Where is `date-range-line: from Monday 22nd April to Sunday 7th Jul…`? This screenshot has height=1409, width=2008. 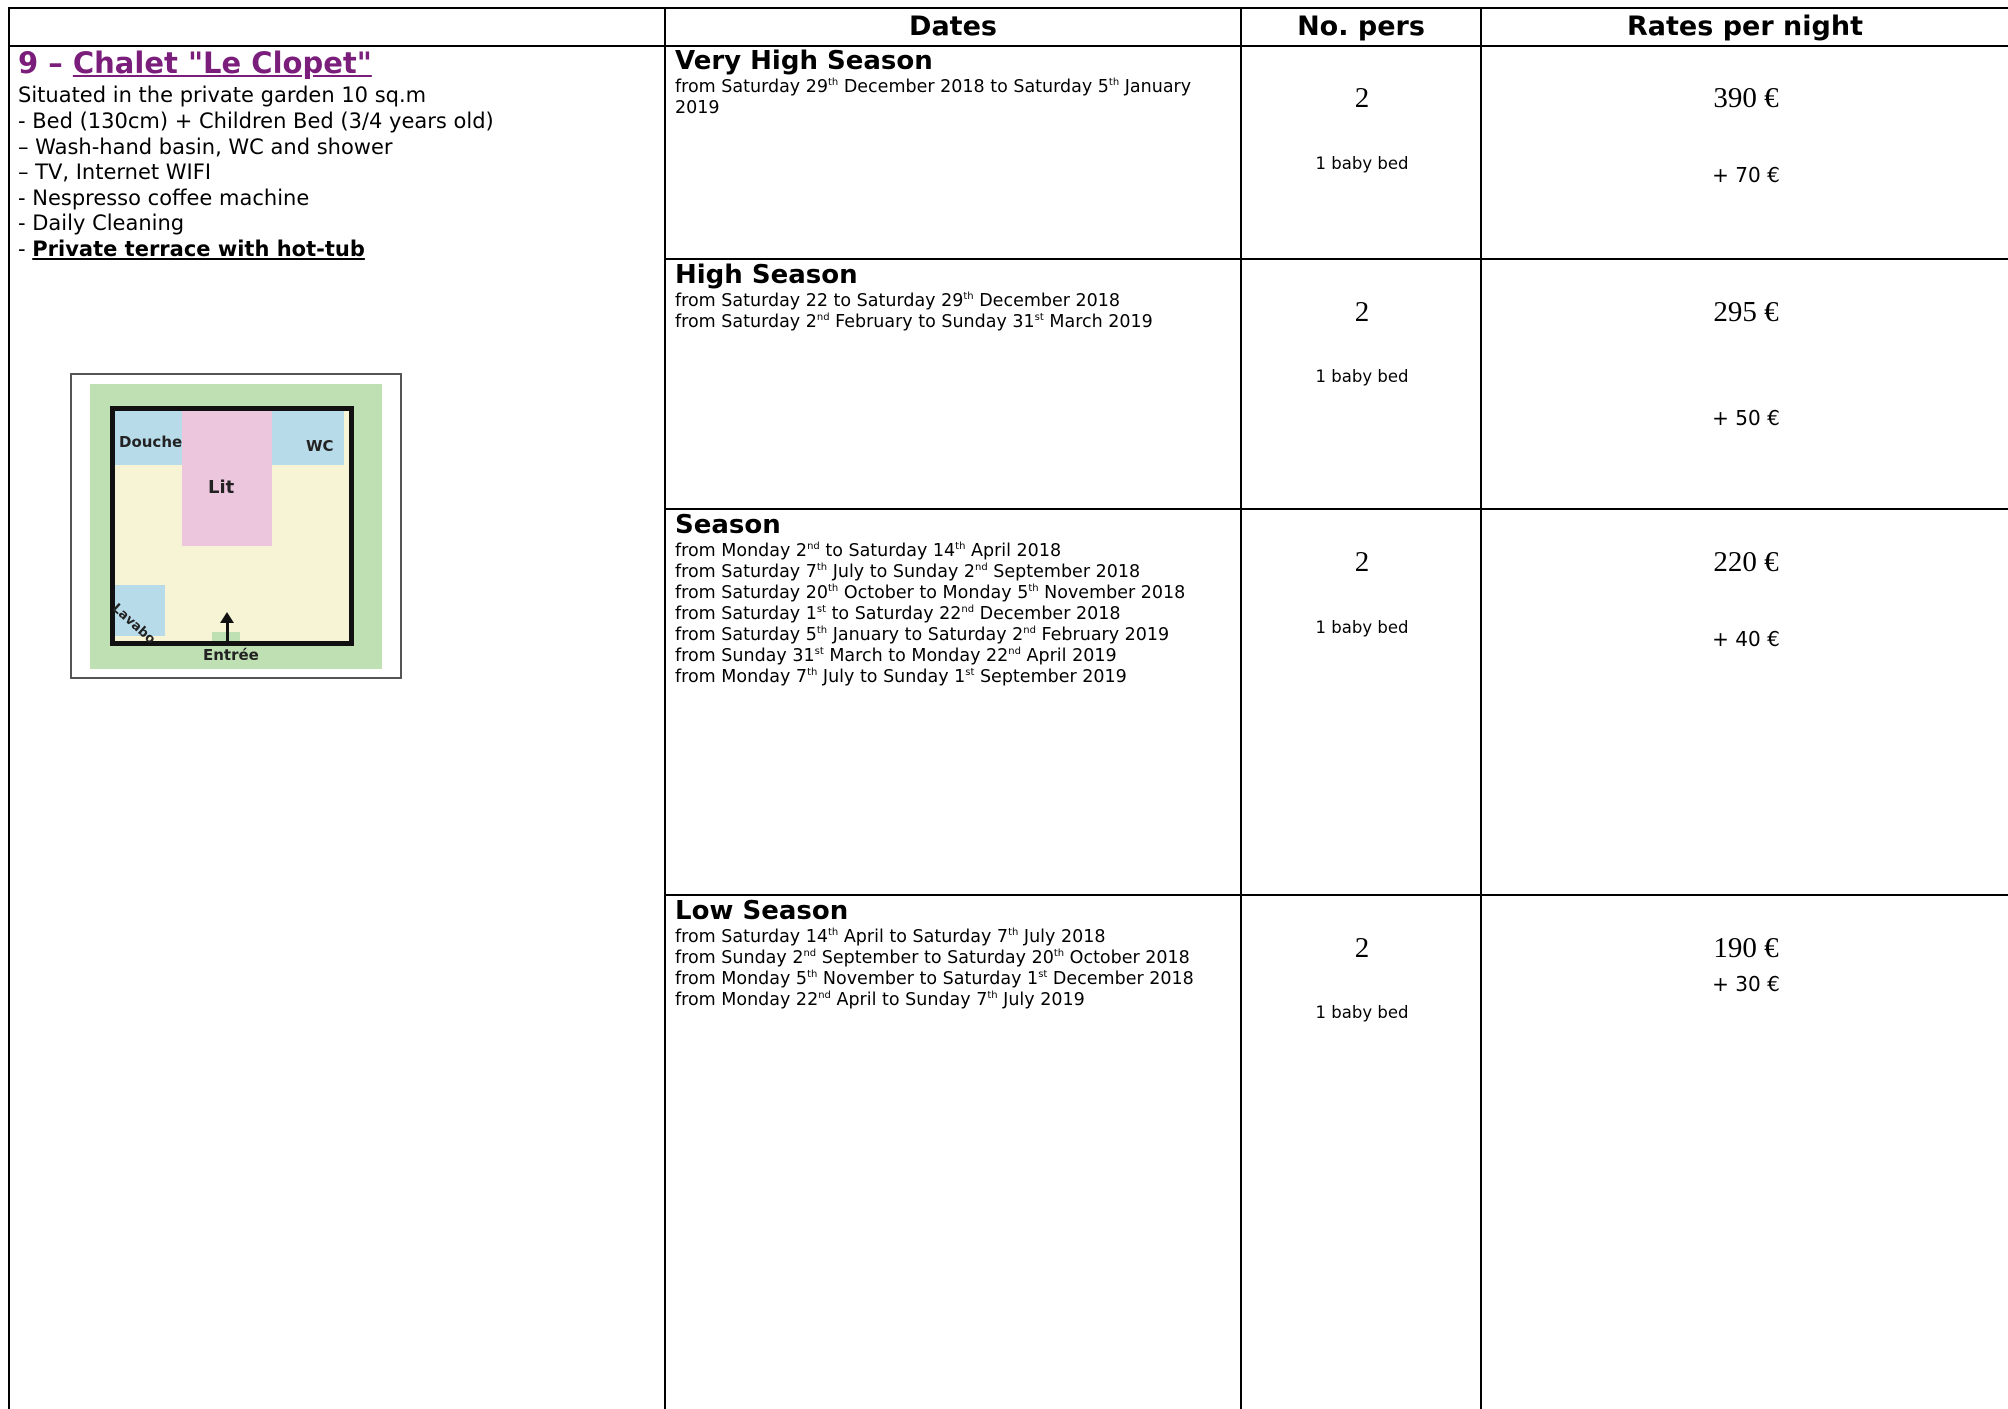
date-range-line: from Monday 22nd April to Sunday 7th Jul… is located at coordinates (880, 1000).